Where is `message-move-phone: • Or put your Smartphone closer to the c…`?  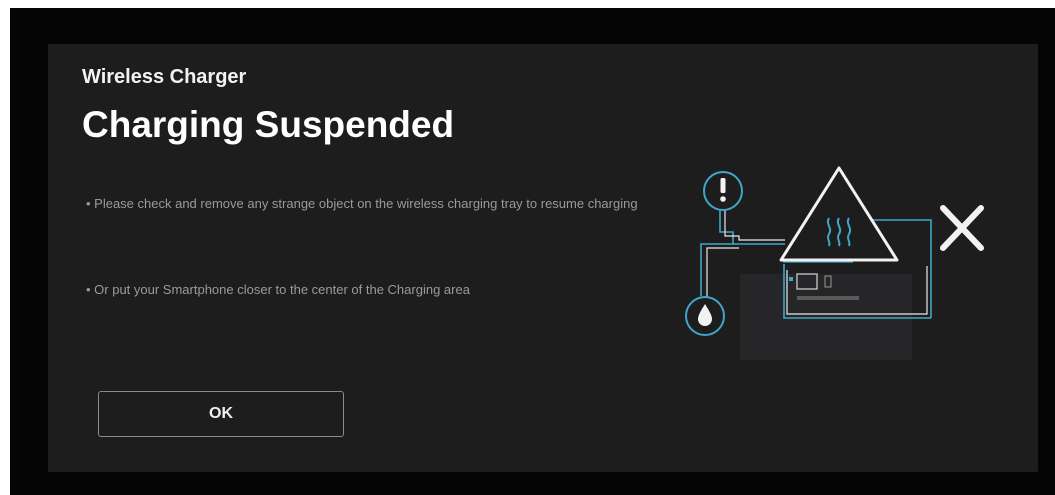
message-move-phone: • Or put your Smartphone closer to the c… is located at coordinates (278, 289).